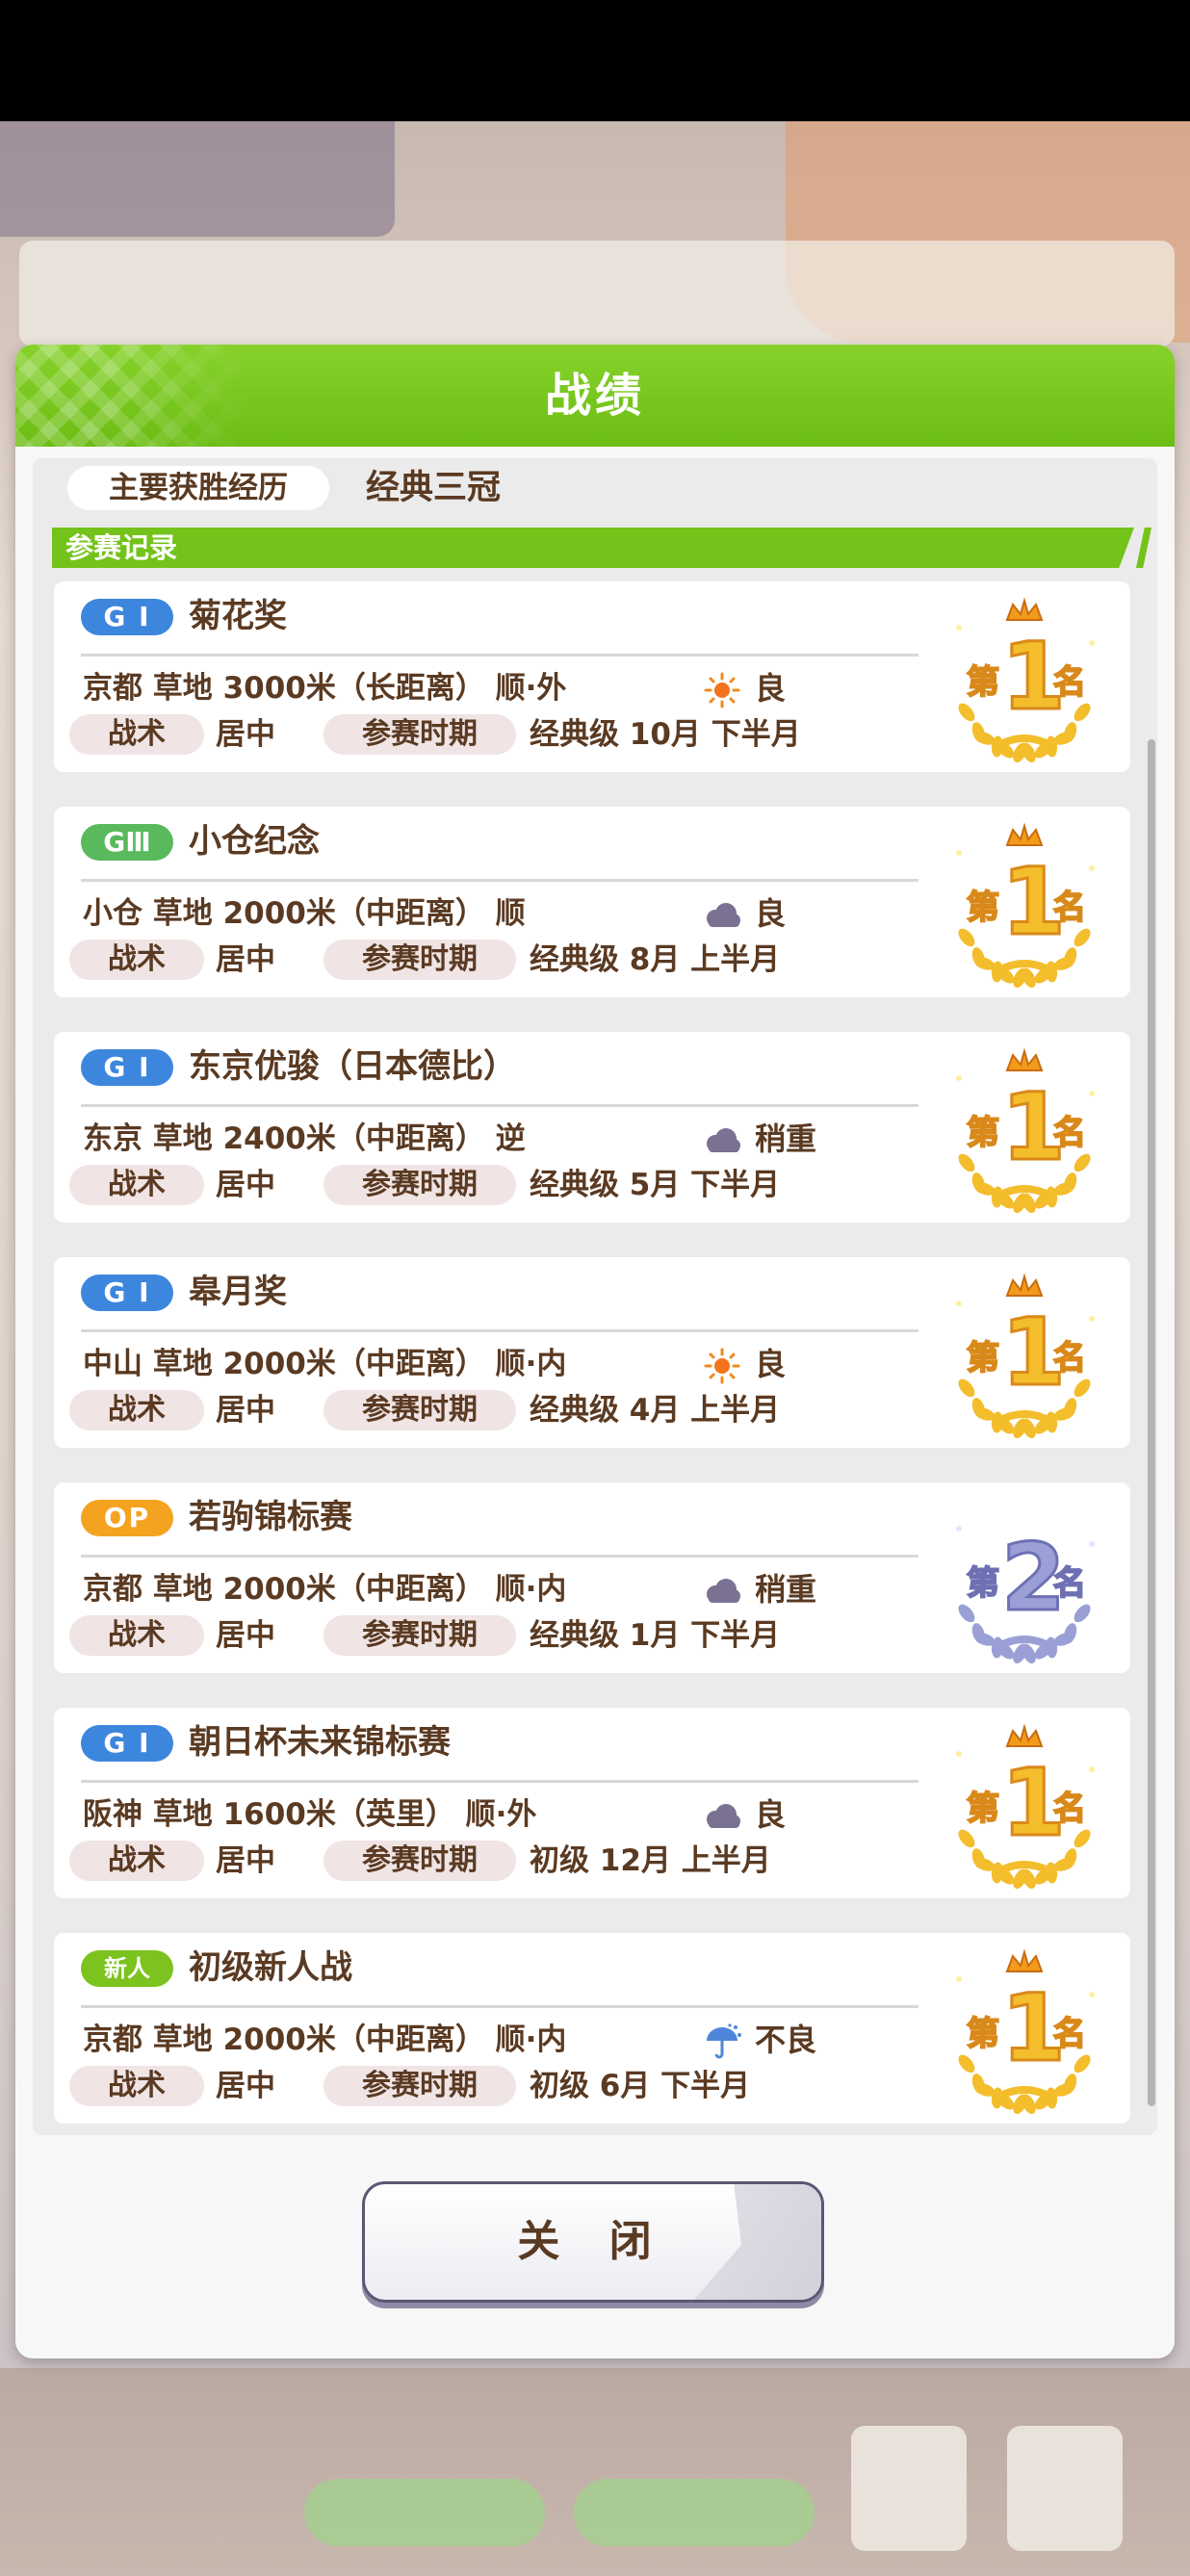  What do you see at coordinates (238, 616) in the screenshot?
I see `race-name: 菊花奖` at bounding box center [238, 616].